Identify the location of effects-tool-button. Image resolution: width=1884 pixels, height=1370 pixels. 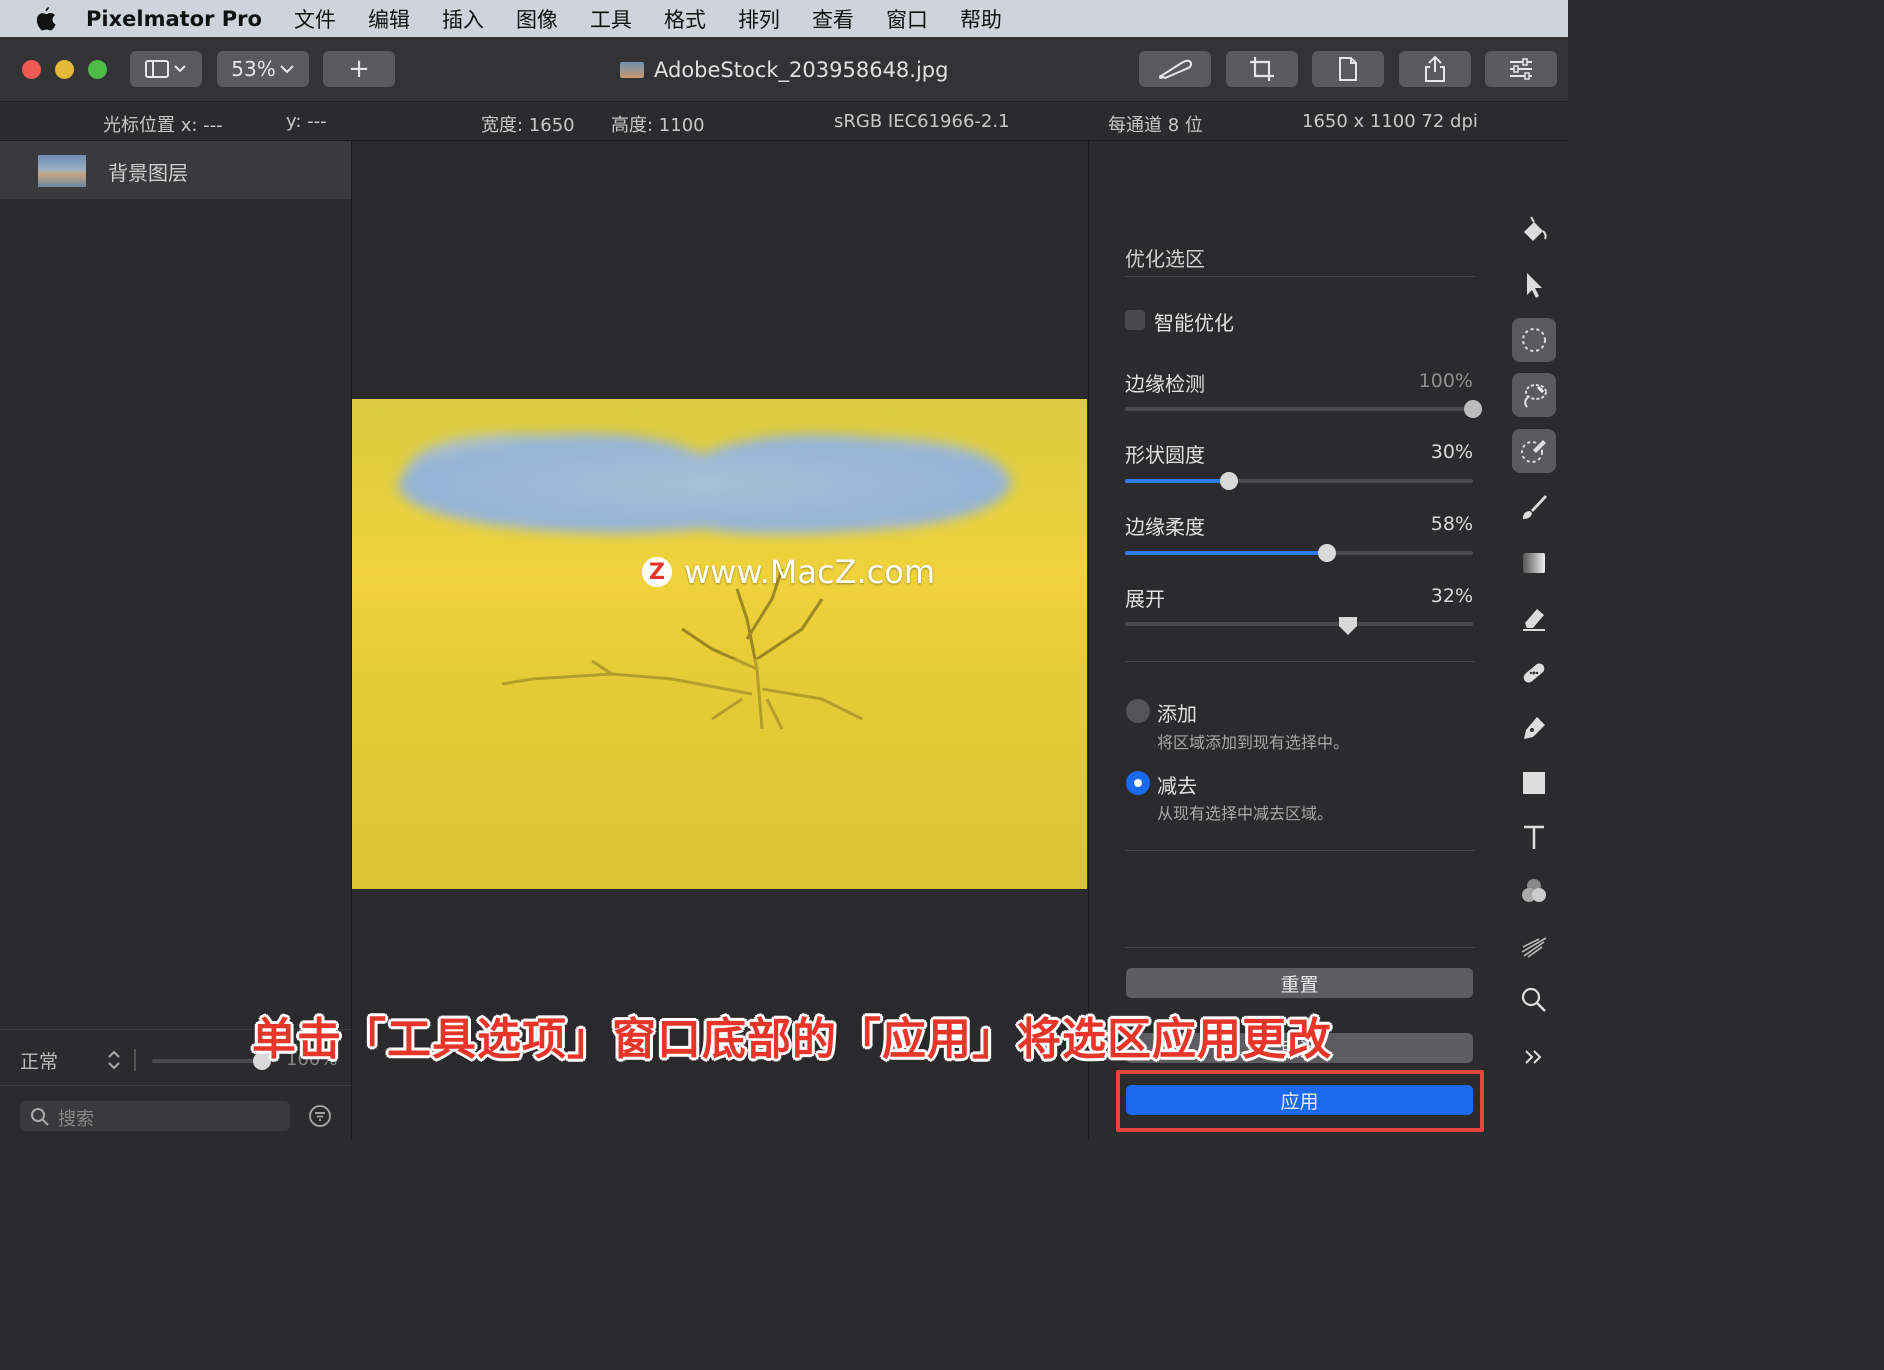
(1534, 945).